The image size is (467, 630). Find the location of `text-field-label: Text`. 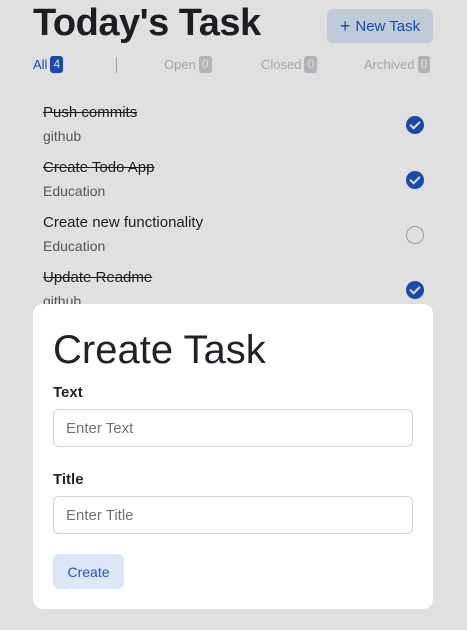

text-field-label: Text is located at coordinates (68, 392).